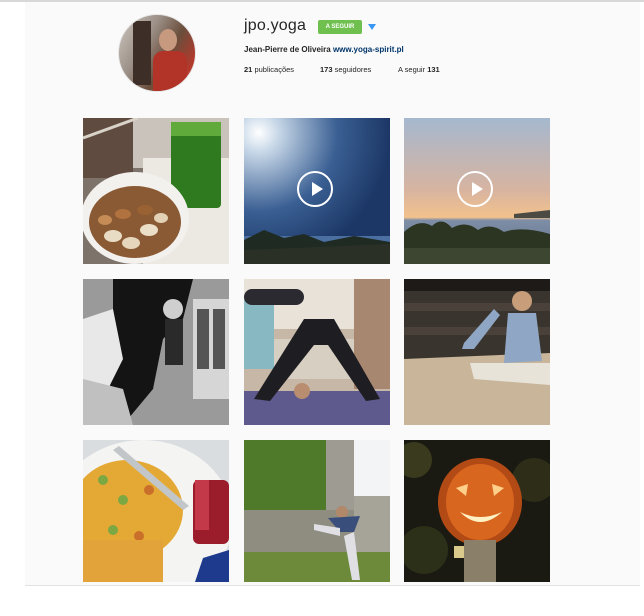 This screenshot has width=644, height=616. What do you see at coordinates (412, 69) in the screenshot?
I see `stat-following-label: A seguir` at bounding box center [412, 69].